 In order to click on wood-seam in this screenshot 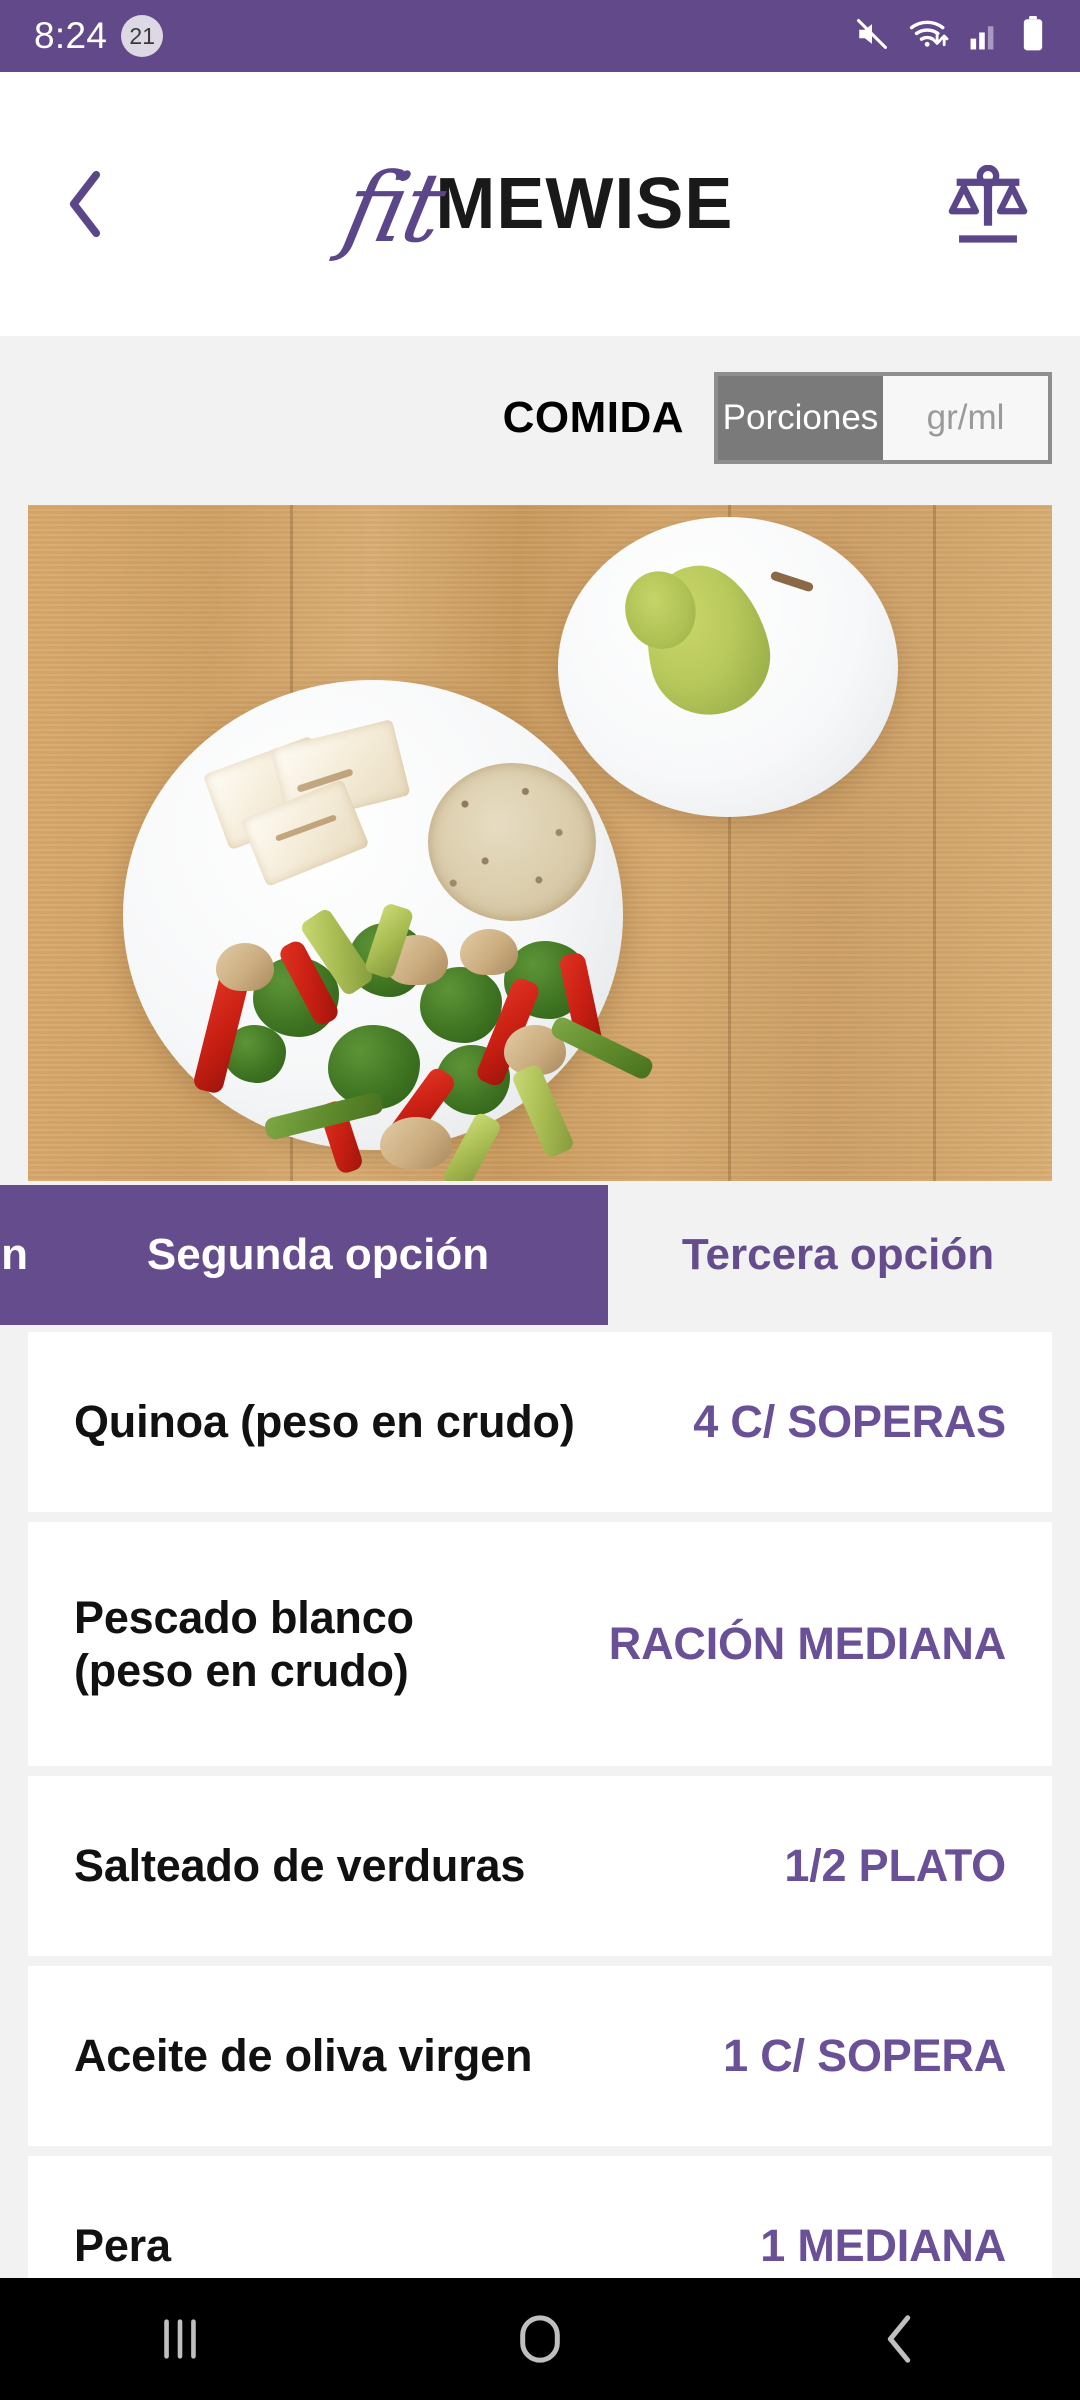, I will do `click(934, 843)`.